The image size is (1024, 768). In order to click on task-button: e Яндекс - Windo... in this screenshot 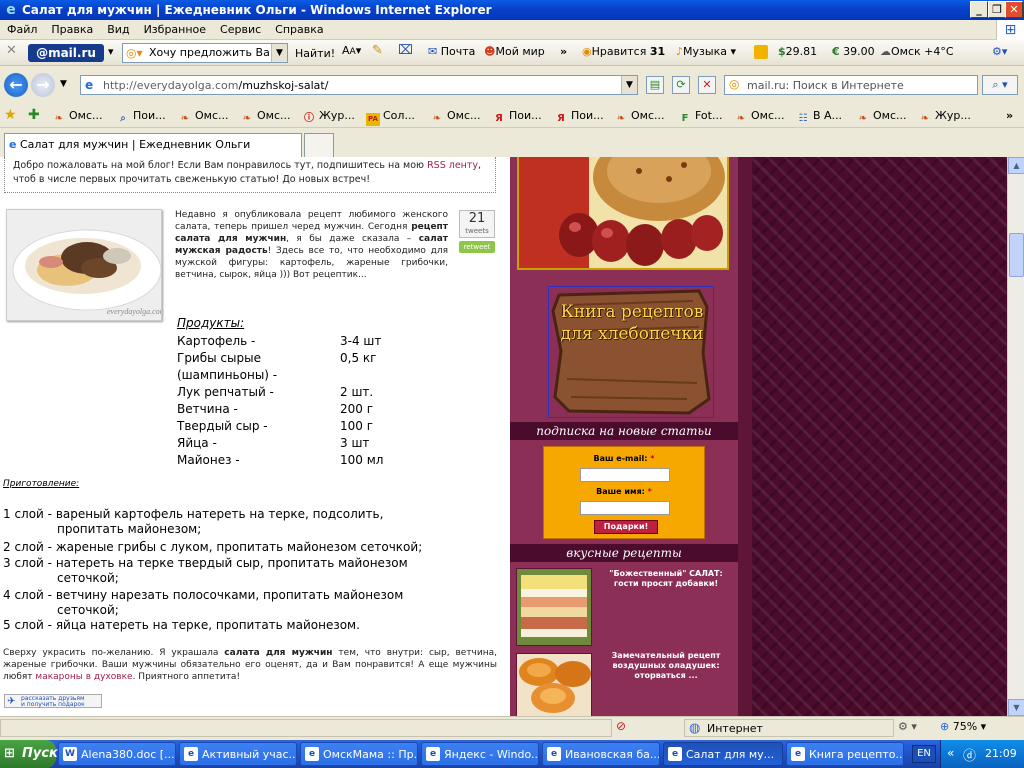, I will do `click(480, 754)`.